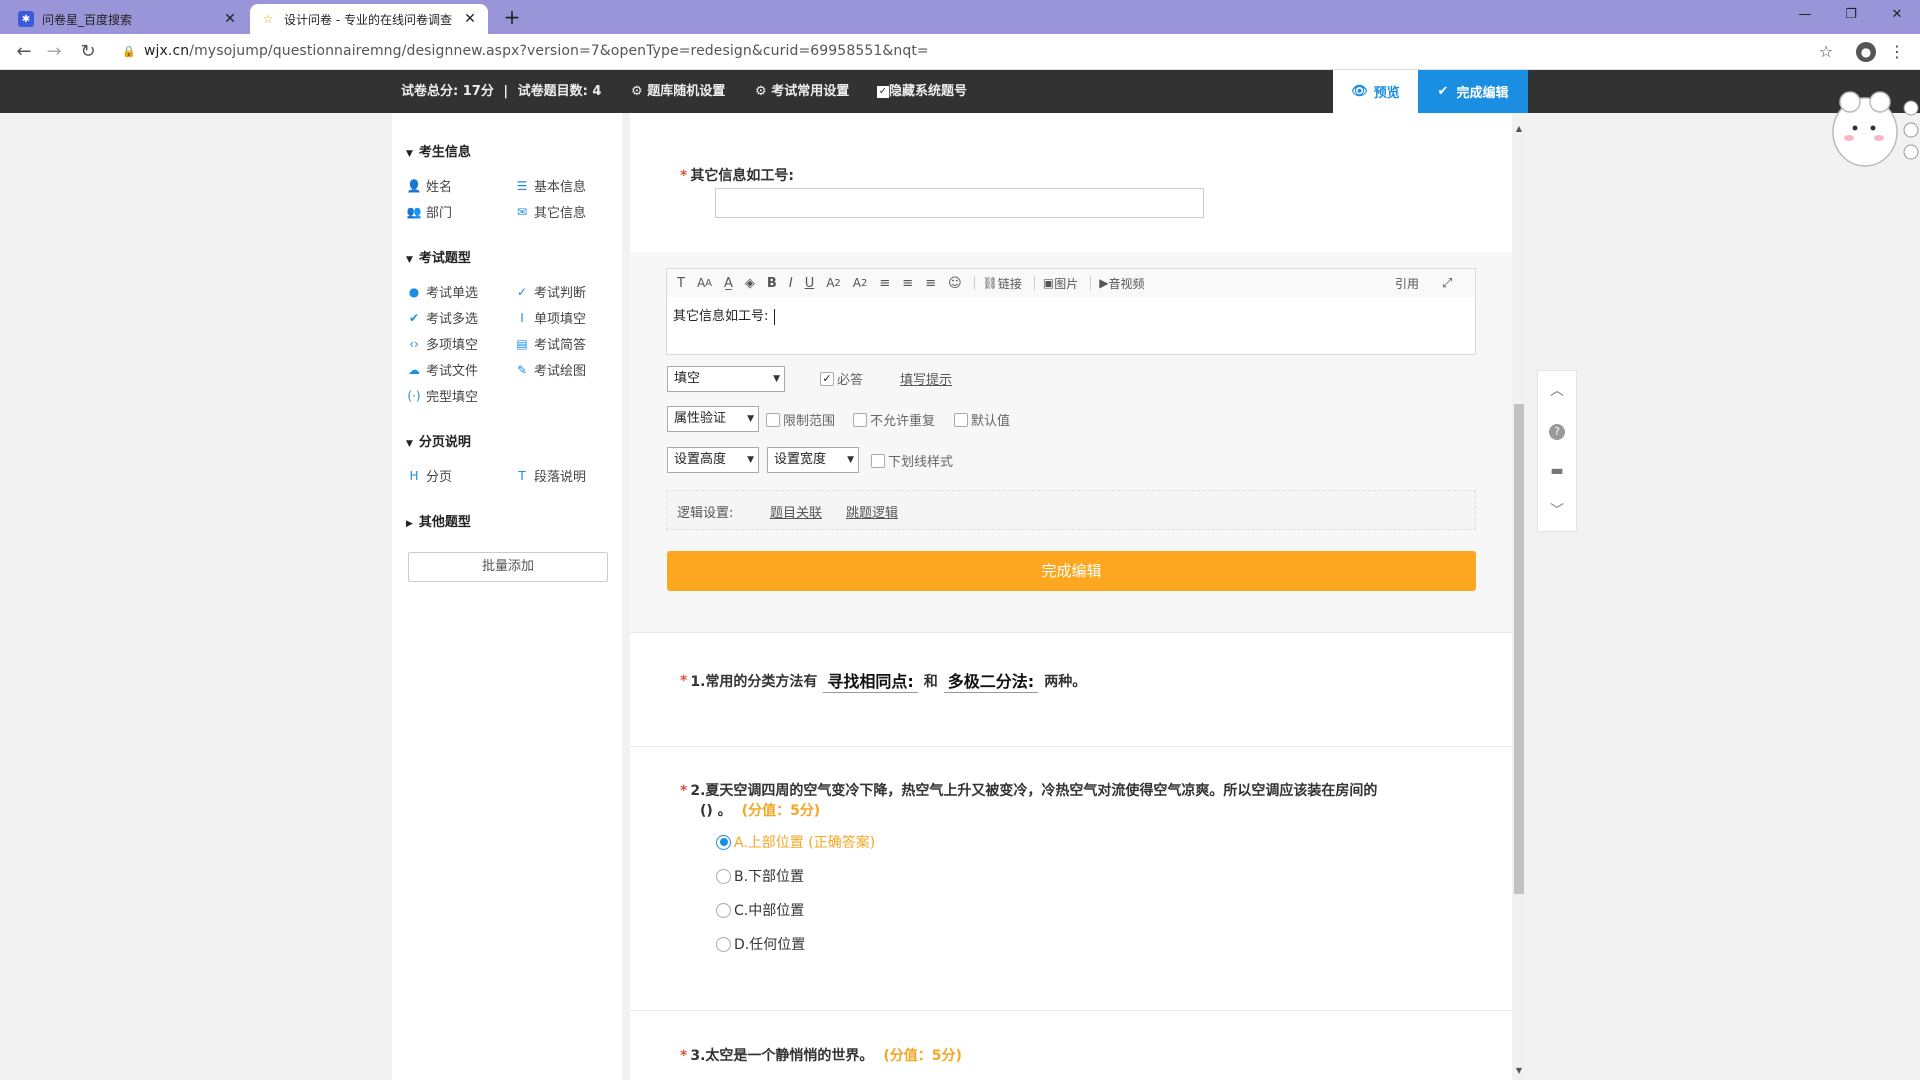  What do you see at coordinates (1557, 511) in the screenshot?
I see `chevron-down-icon: ﹀` at bounding box center [1557, 511].